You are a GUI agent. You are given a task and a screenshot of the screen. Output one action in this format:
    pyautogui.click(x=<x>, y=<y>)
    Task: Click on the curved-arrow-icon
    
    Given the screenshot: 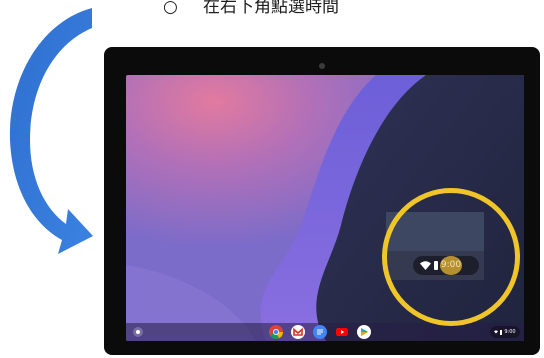 What is the action you would take?
    pyautogui.click(x=51, y=131)
    